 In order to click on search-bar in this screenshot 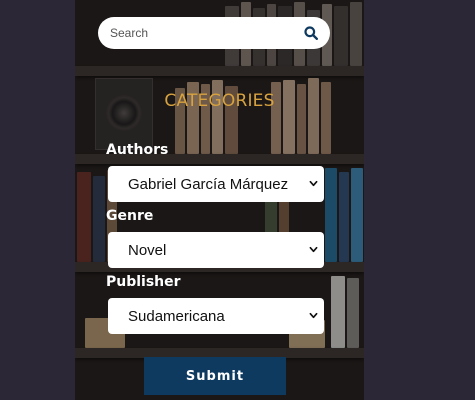, I will do `click(214, 33)`.